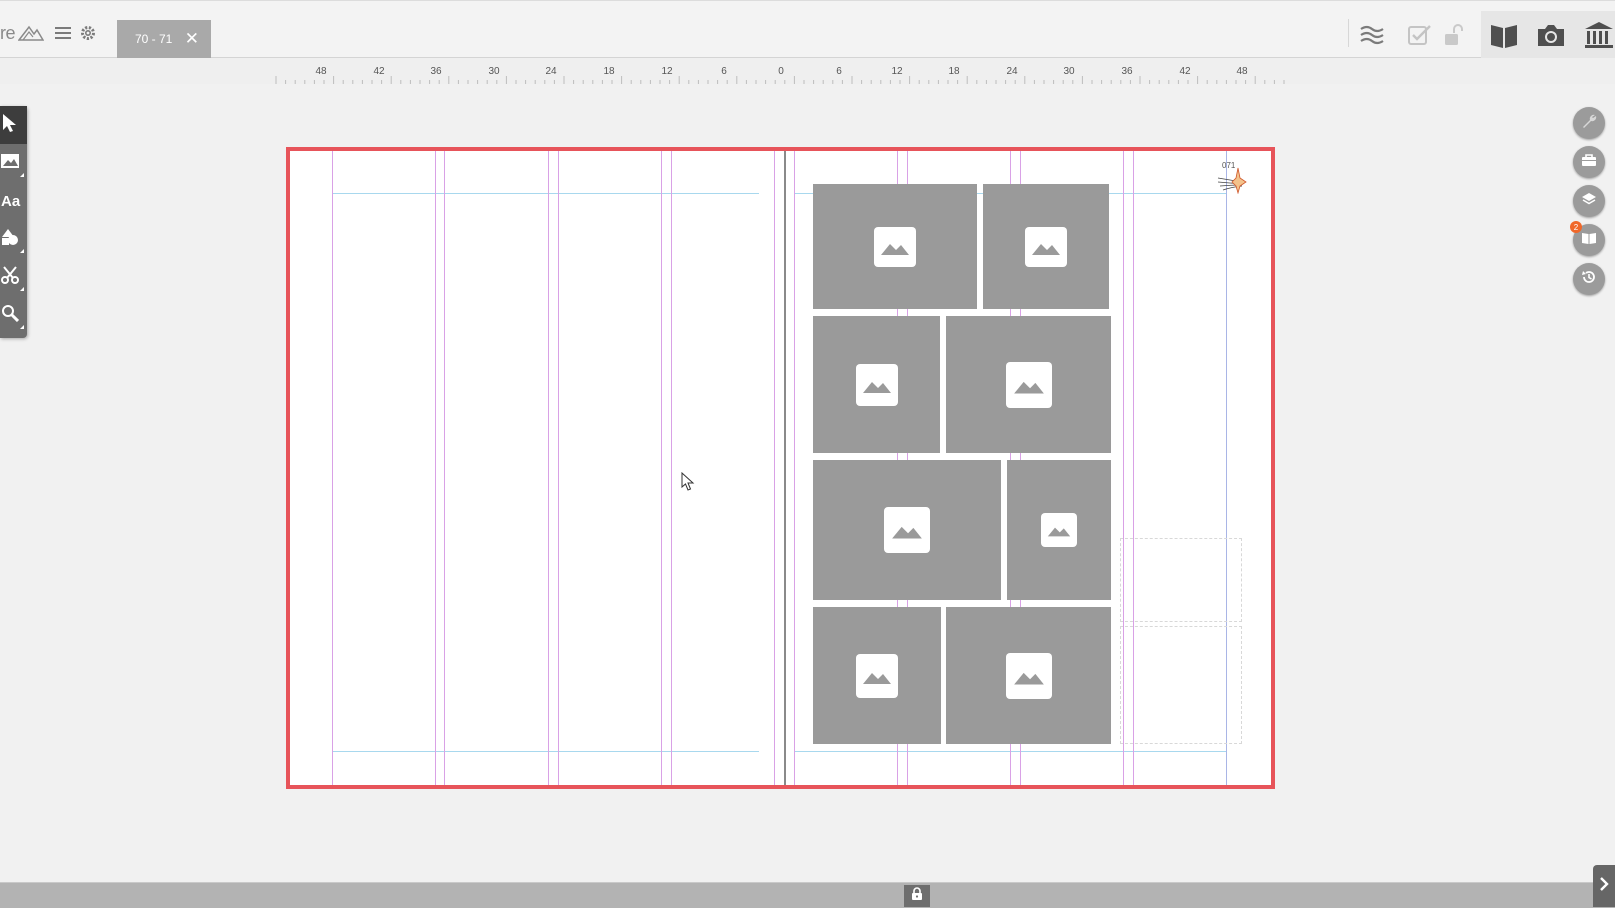 The height and width of the screenshot is (908, 1615). I want to click on pages-book-icon, so click(1589, 240).